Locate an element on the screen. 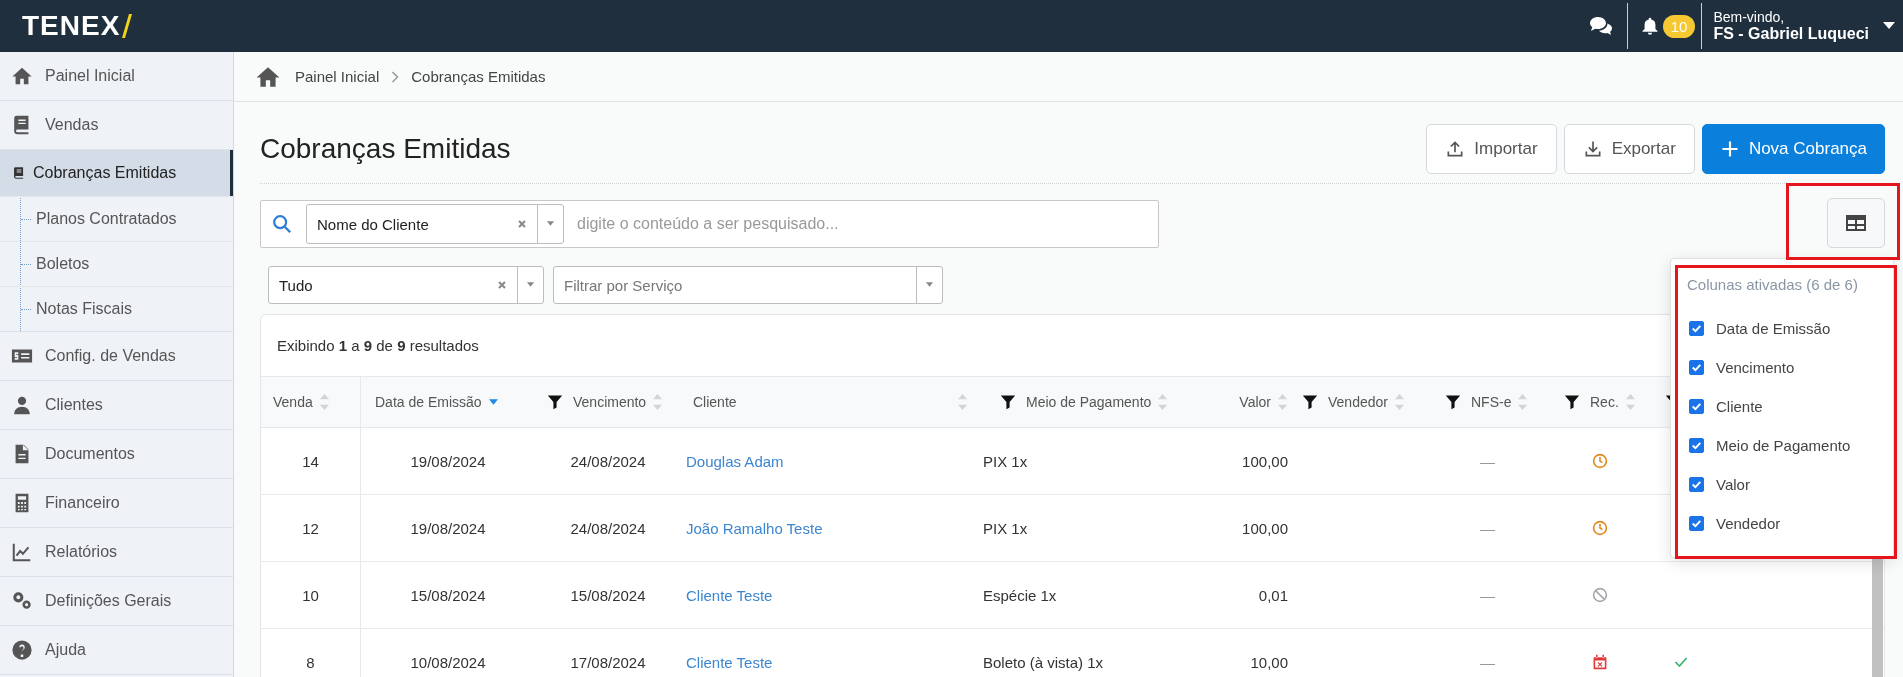  column-option: Vencimento is located at coordinates (1782, 367).